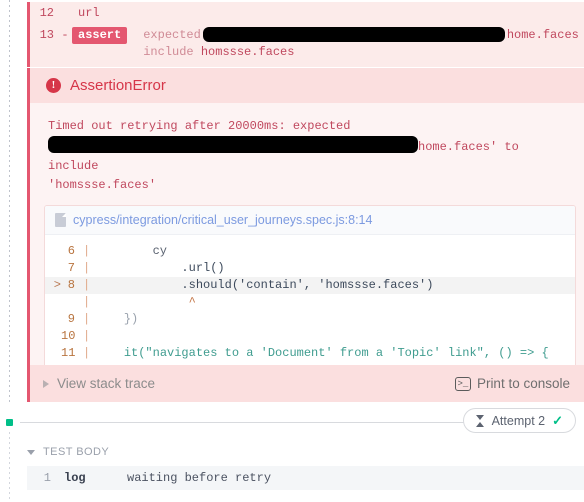 Image resolution: width=584 pixels, height=502 pixels. What do you see at coordinates (68, 353) in the screenshot?
I see `code-line-number: 11` at bounding box center [68, 353].